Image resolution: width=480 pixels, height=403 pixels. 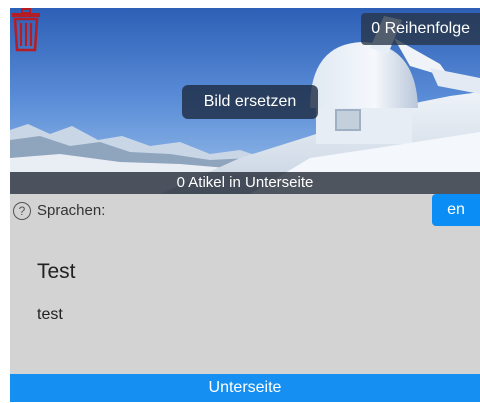 I want to click on help-icon: ?, so click(x=22, y=211).